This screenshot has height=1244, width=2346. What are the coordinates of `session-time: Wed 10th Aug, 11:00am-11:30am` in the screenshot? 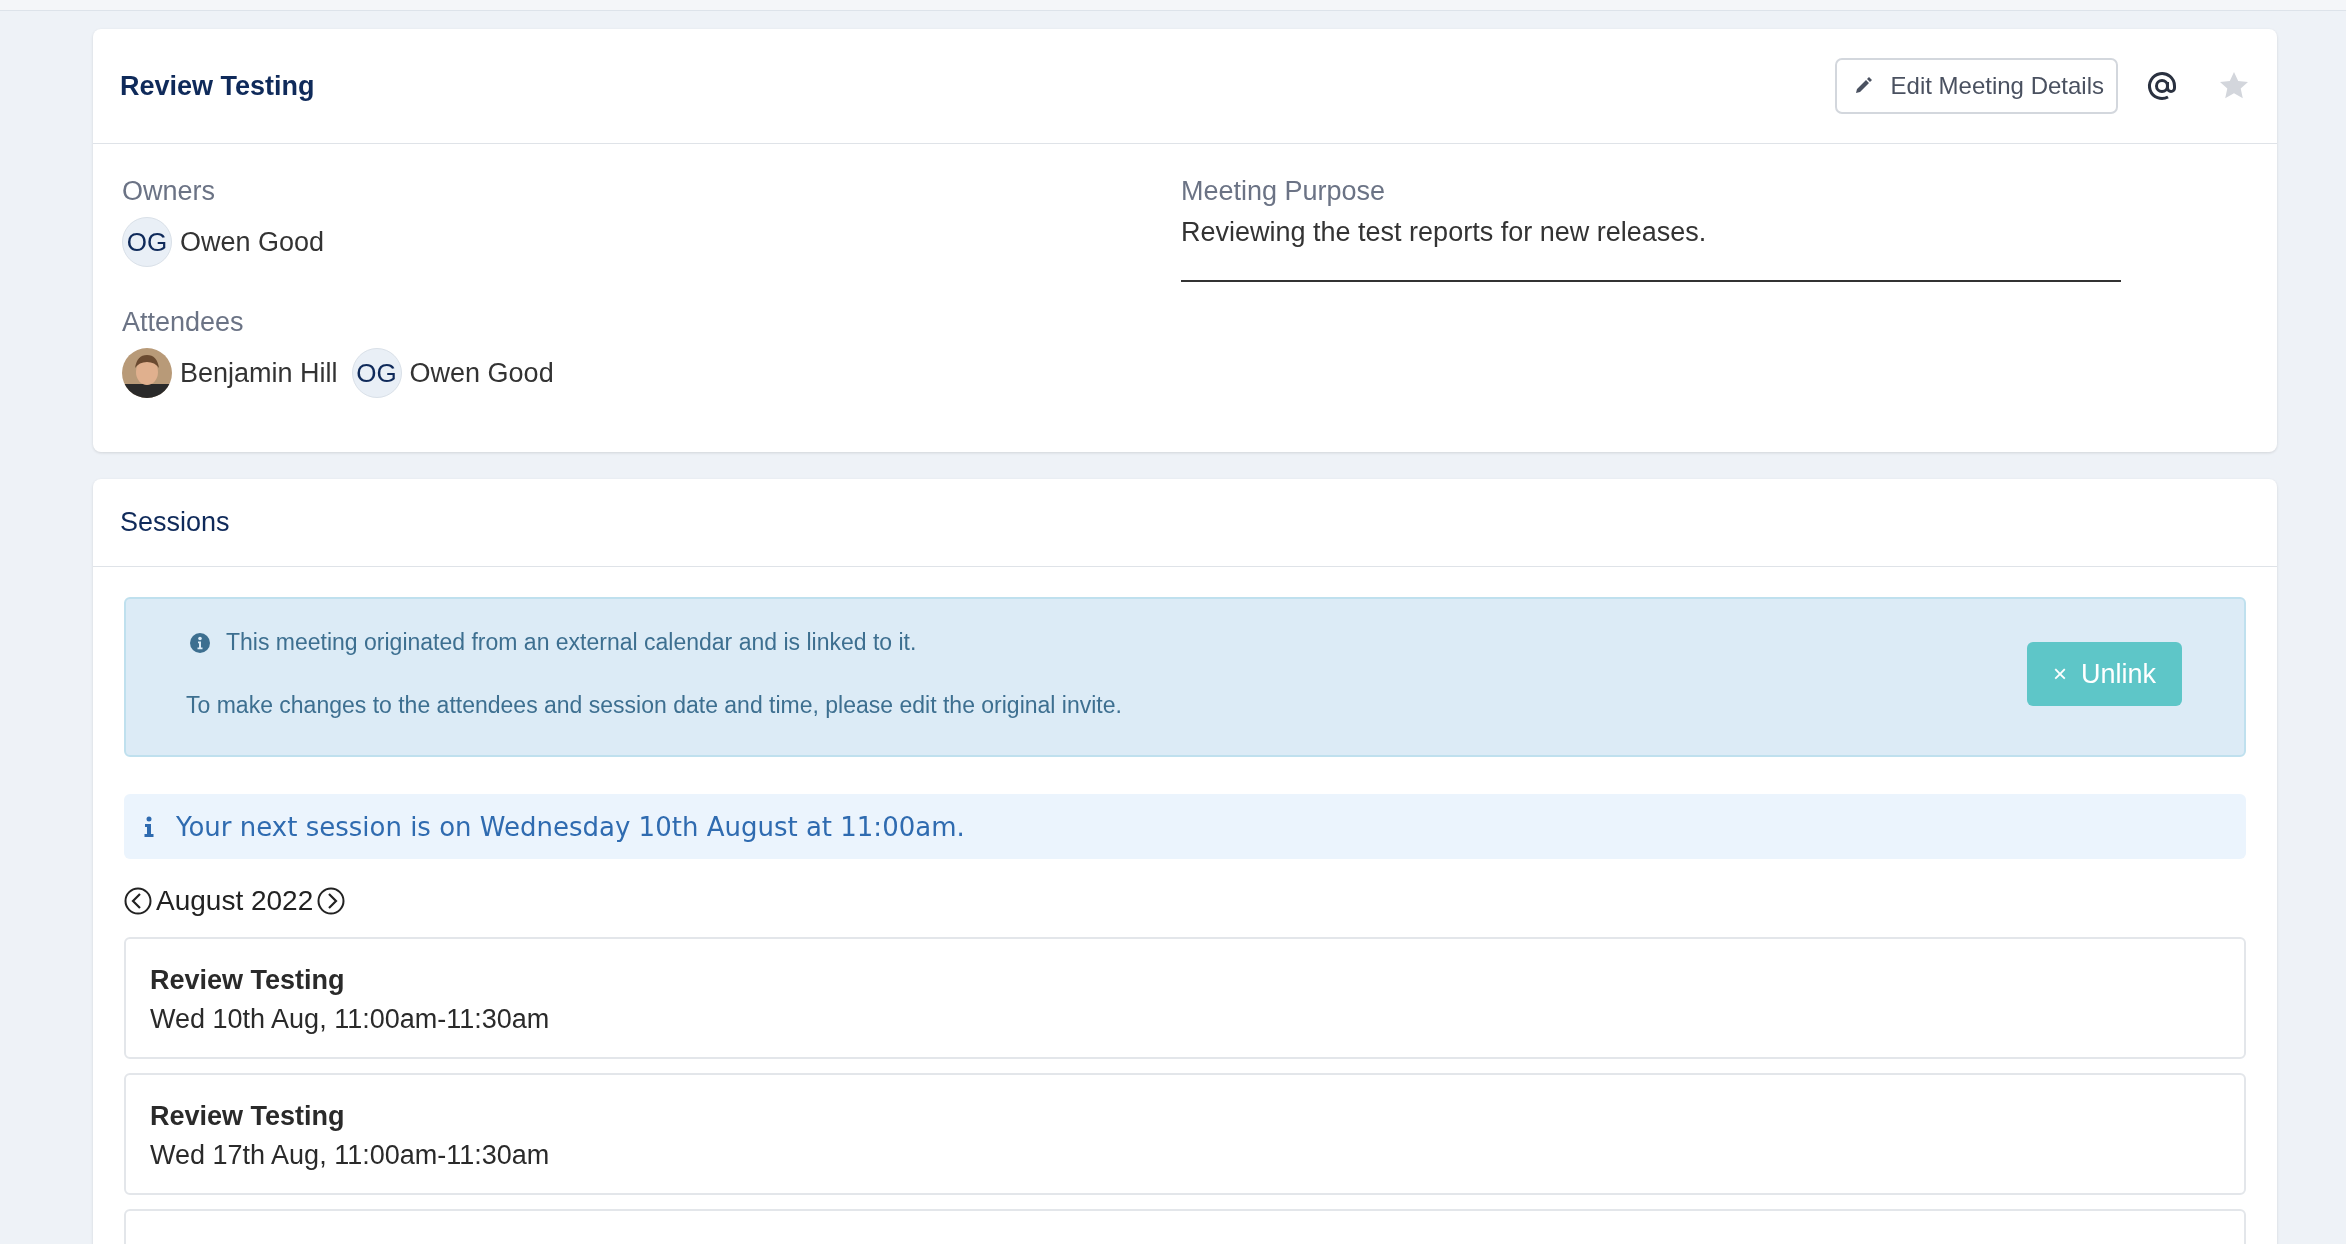 It's located at (350, 1019).